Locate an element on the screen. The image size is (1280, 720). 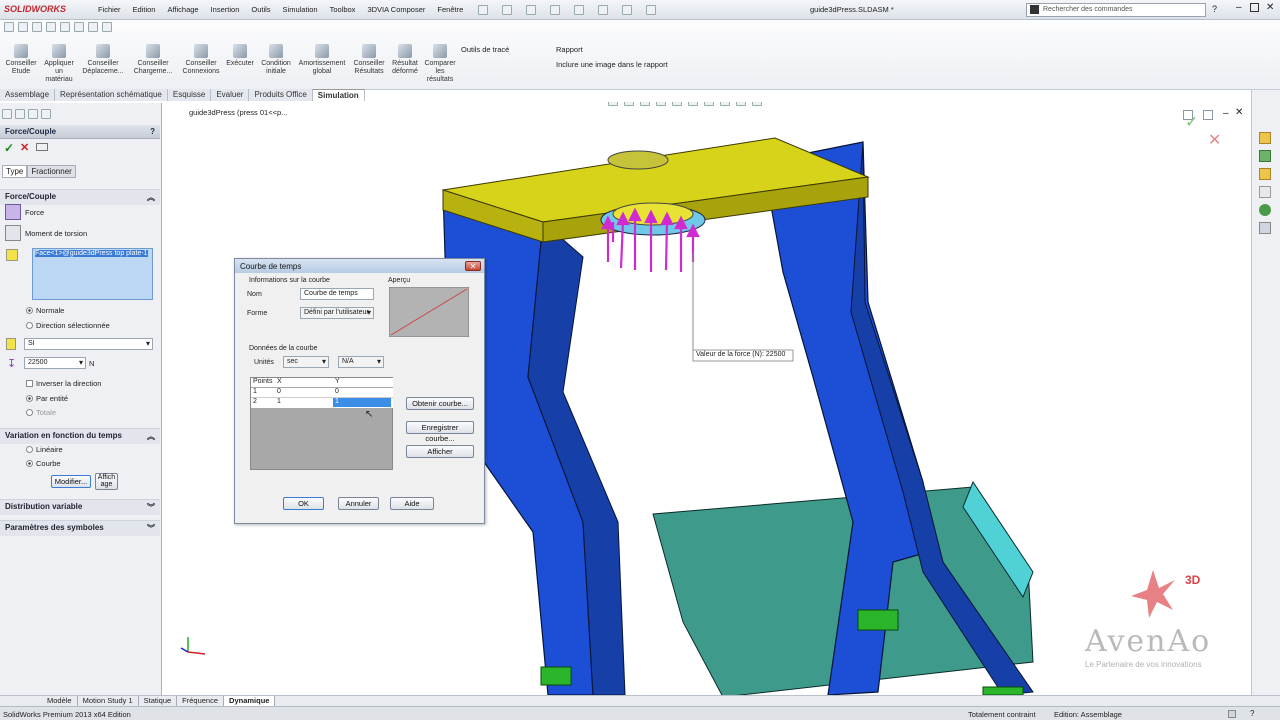
appearances-tab-icon is located at coordinates (1265, 210).